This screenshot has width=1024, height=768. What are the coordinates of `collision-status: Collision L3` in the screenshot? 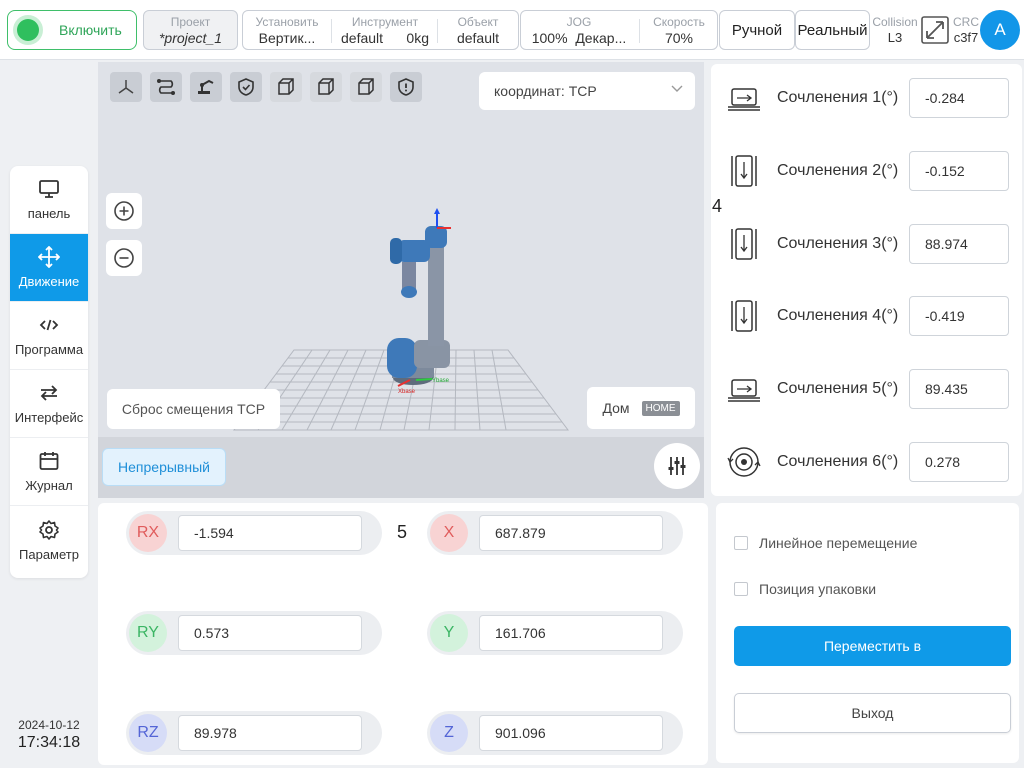 It's located at (895, 30).